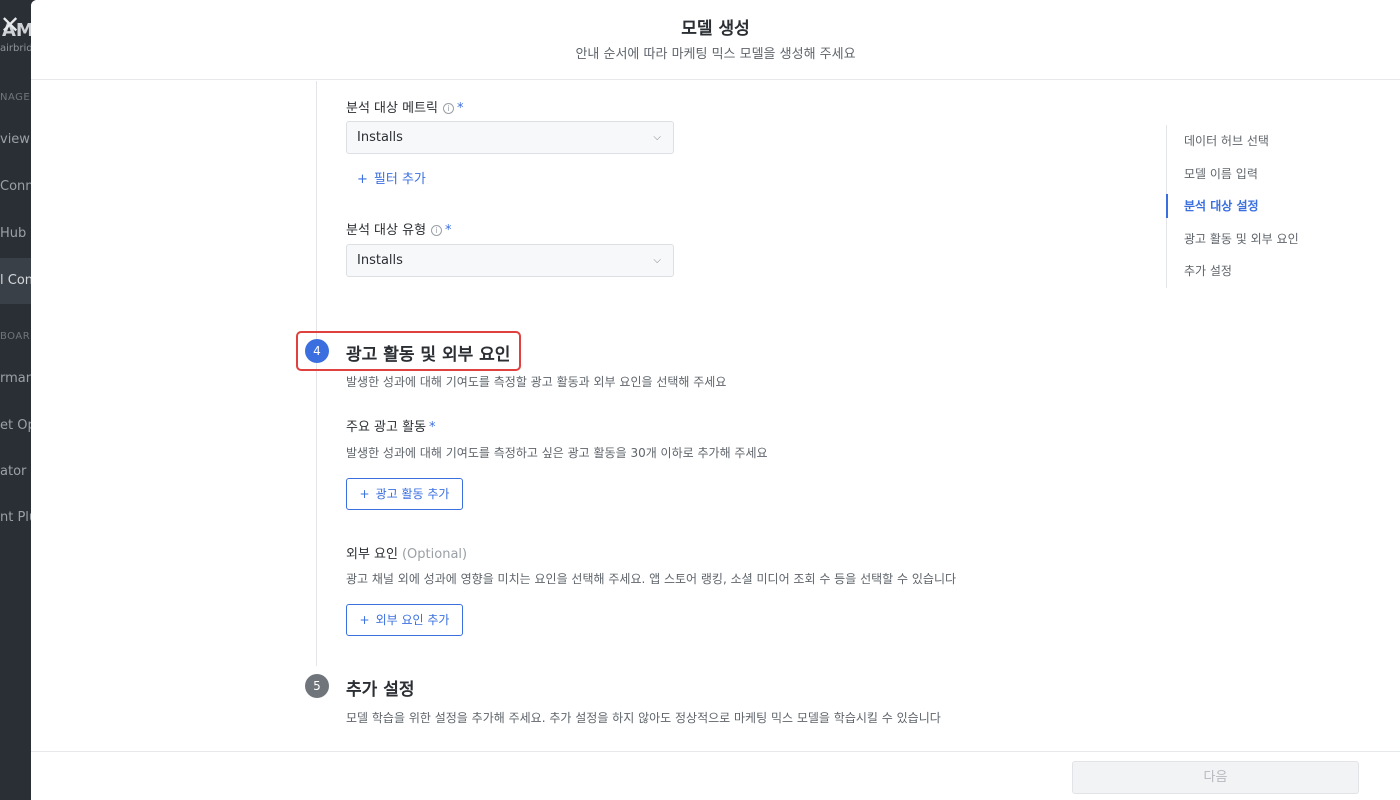 Image resolution: width=1400 pixels, height=800 pixels. Describe the element at coordinates (1215, 777) in the screenshot. I see `next-button: 다음` at that location.